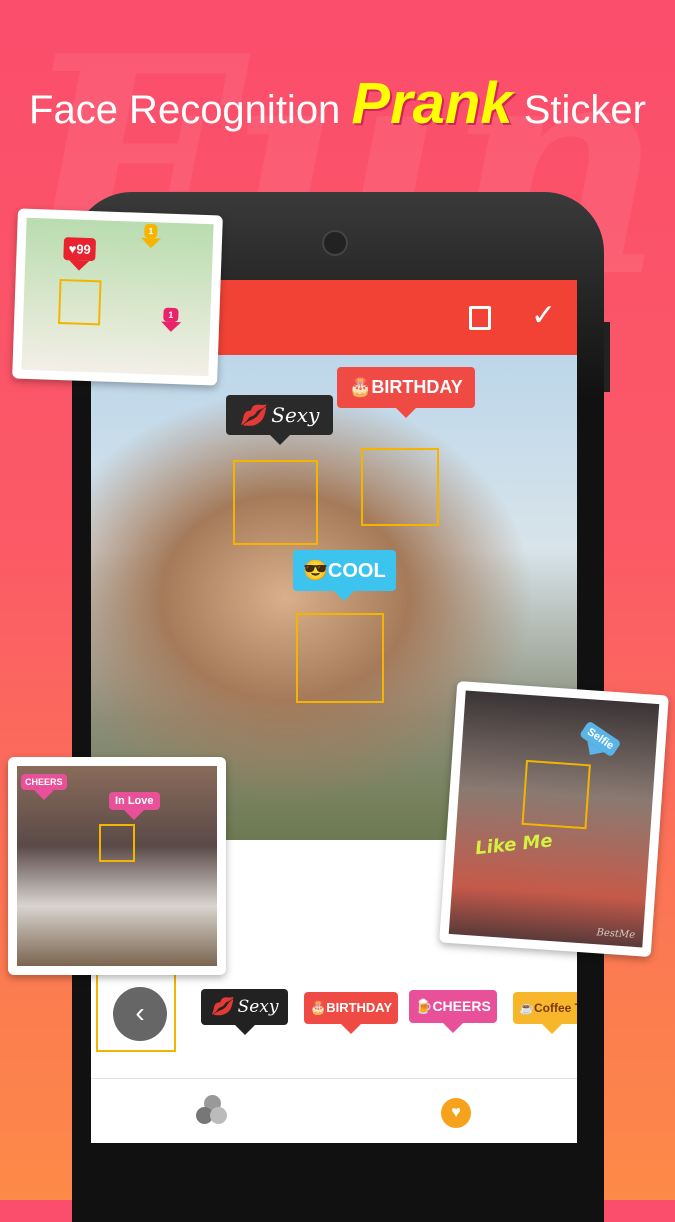 Image resolution: width=675 pixels, height=1222 pixels. Describe the element at coordinates (607, 357) in the screenshot. I see `side-button` at that location.